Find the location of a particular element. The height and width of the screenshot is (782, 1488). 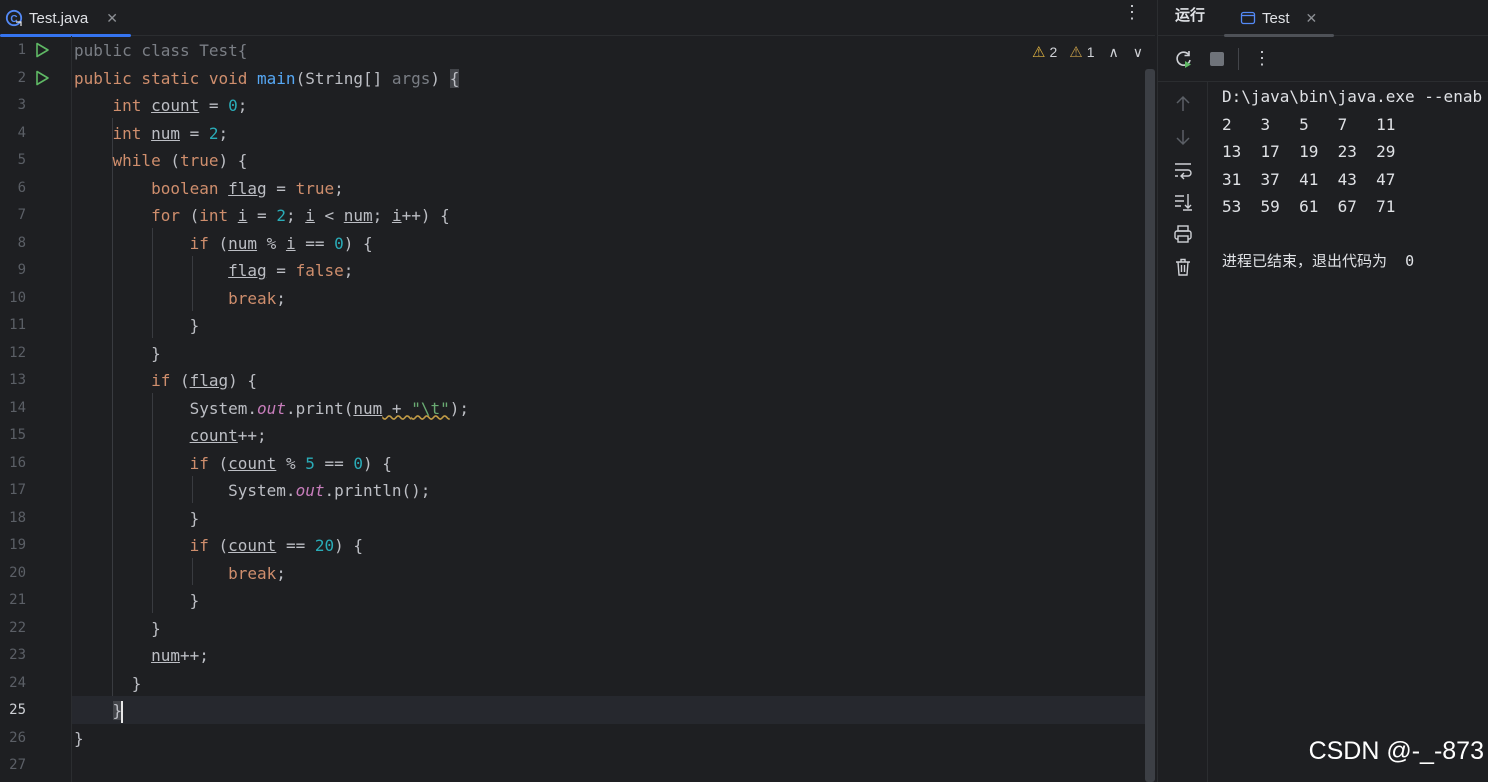

tab-test-java: C Test.java ✕ is located at coordinates (65, 18).